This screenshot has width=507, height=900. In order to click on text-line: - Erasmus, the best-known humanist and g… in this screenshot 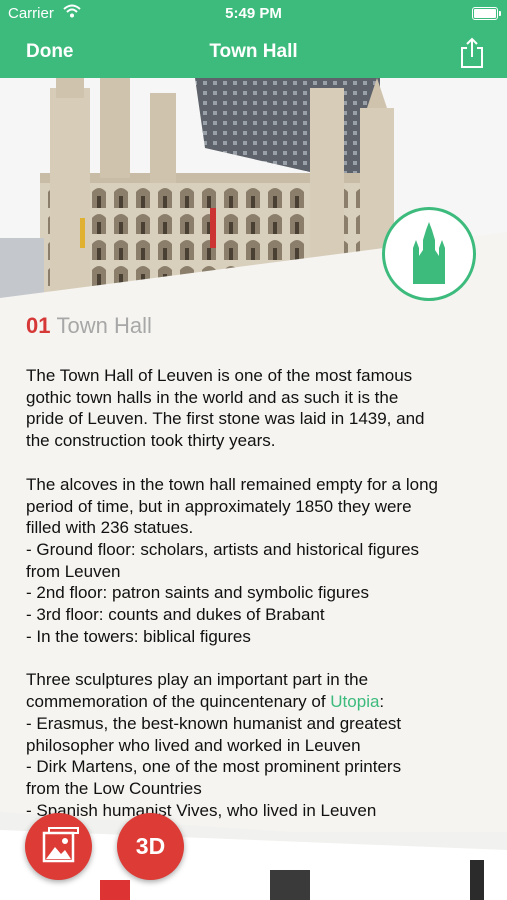, I will do `click(214, 723)`.